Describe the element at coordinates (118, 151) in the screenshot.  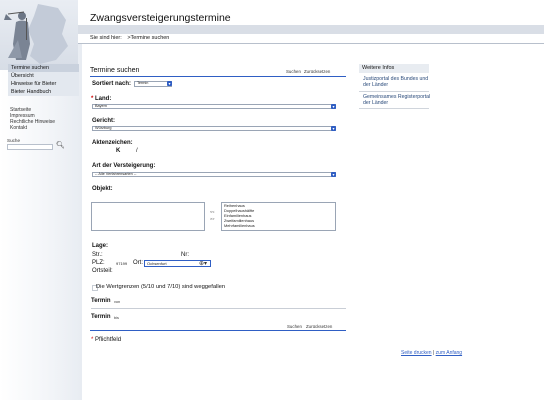
I see `aktenzeichen-k: K` at that location.